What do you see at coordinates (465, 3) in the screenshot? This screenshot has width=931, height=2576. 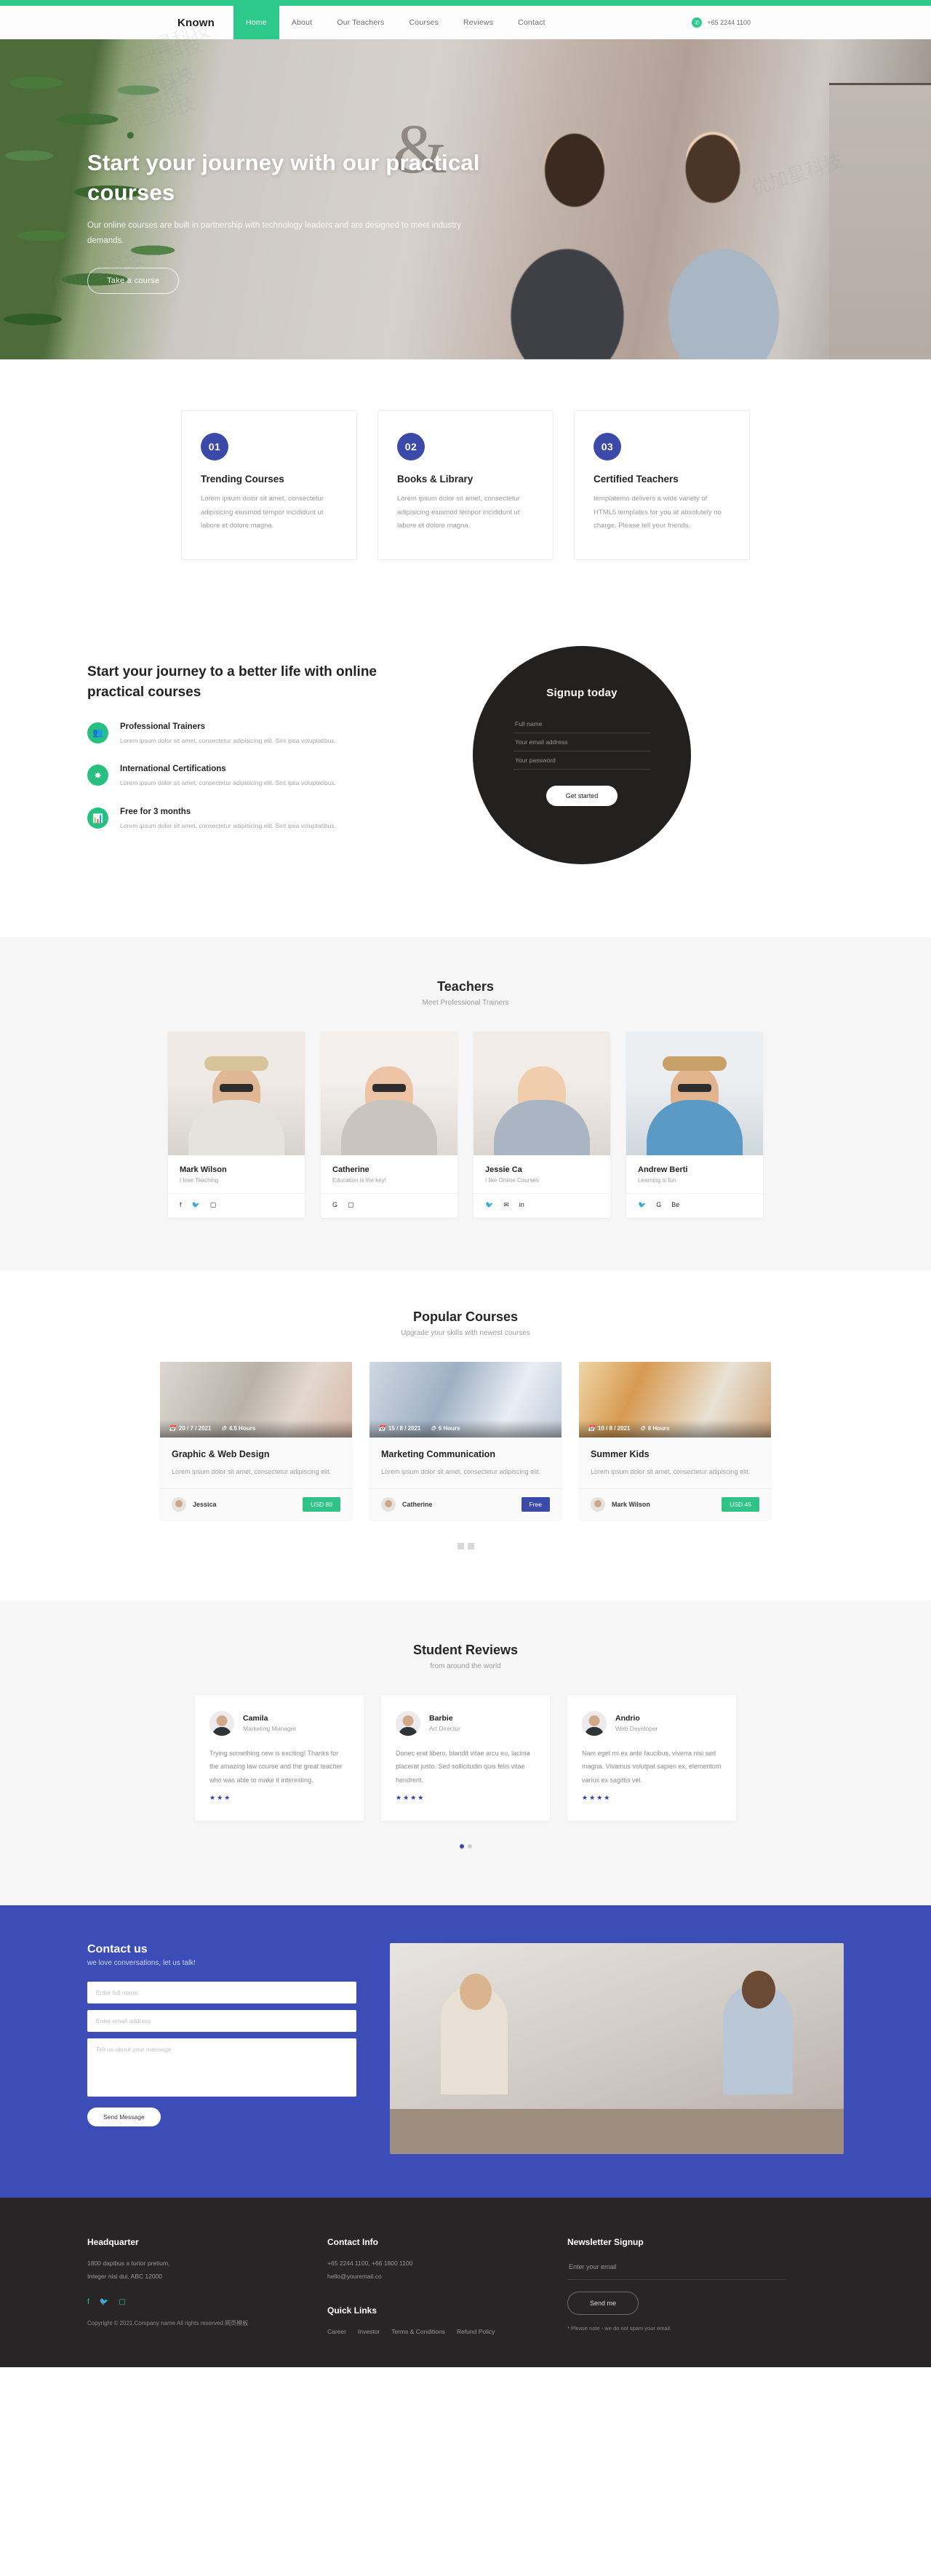 I see `top-accent-stripe` at bounding box center [465, 3].